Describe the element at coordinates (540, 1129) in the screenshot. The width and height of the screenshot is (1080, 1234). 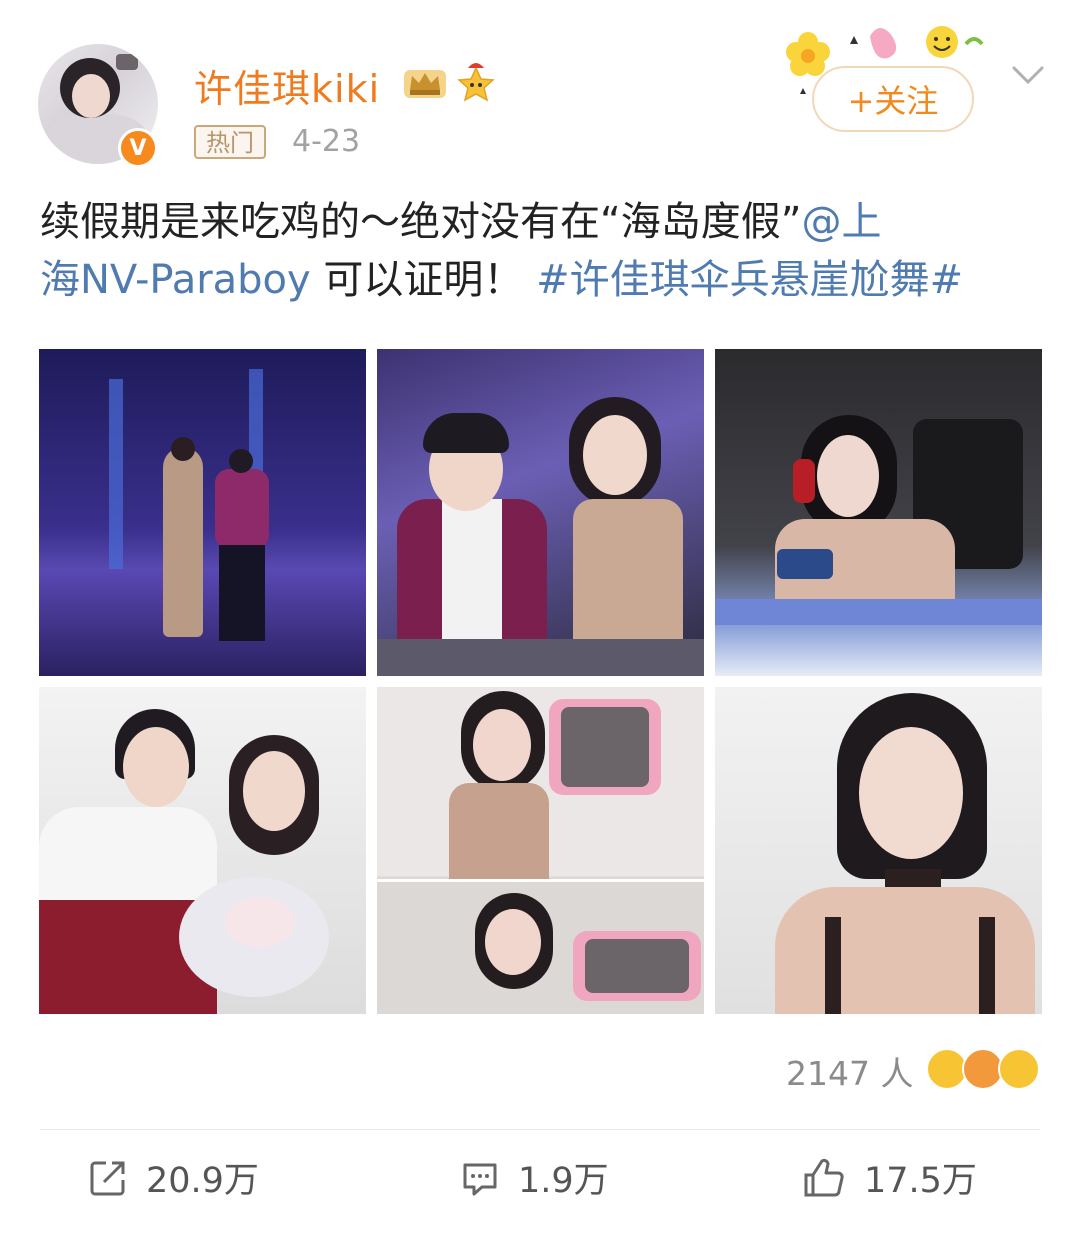
I see `divider` at that location.